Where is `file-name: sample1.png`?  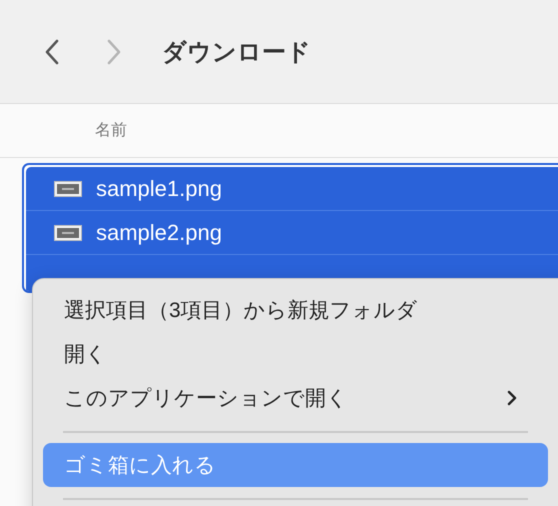
file-name: sample1.png is located at coordinates (159, 189).